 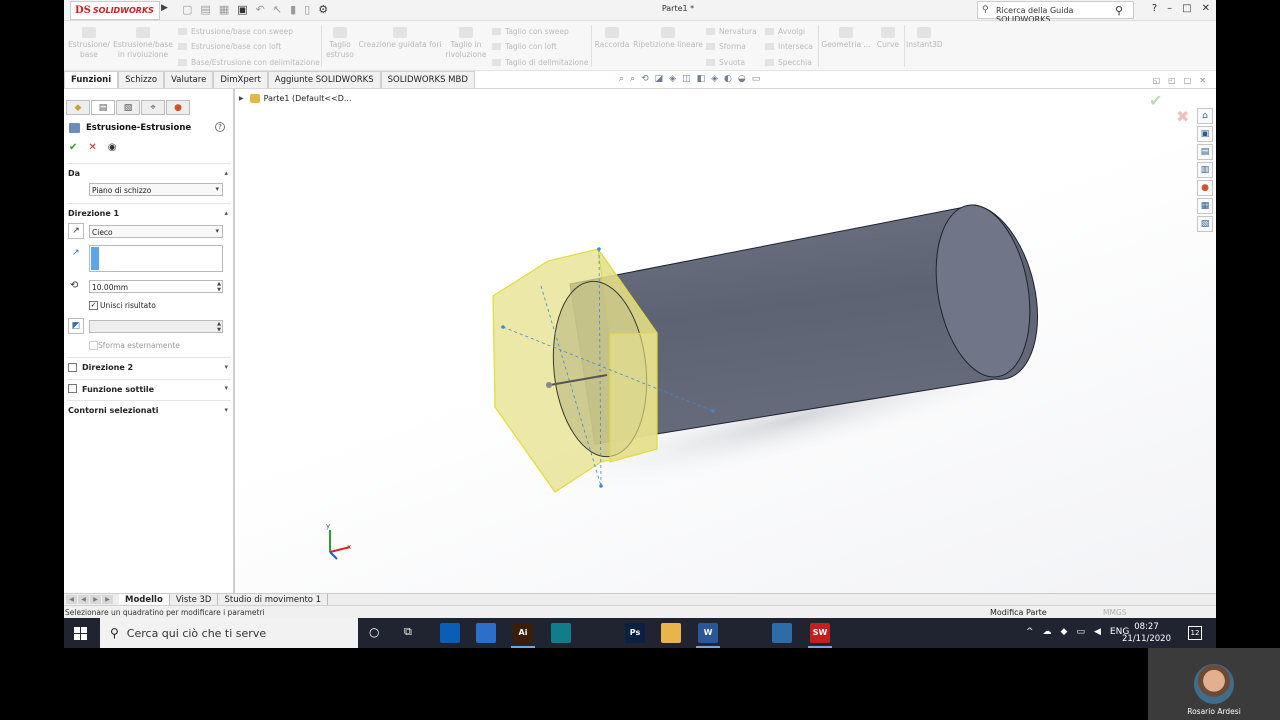 What do you see at coordinates (249, 62) in the screenshot?
I see `boundary-boss-button: Base/Estrusione con delimitazione` at bounding box center [249, 62].